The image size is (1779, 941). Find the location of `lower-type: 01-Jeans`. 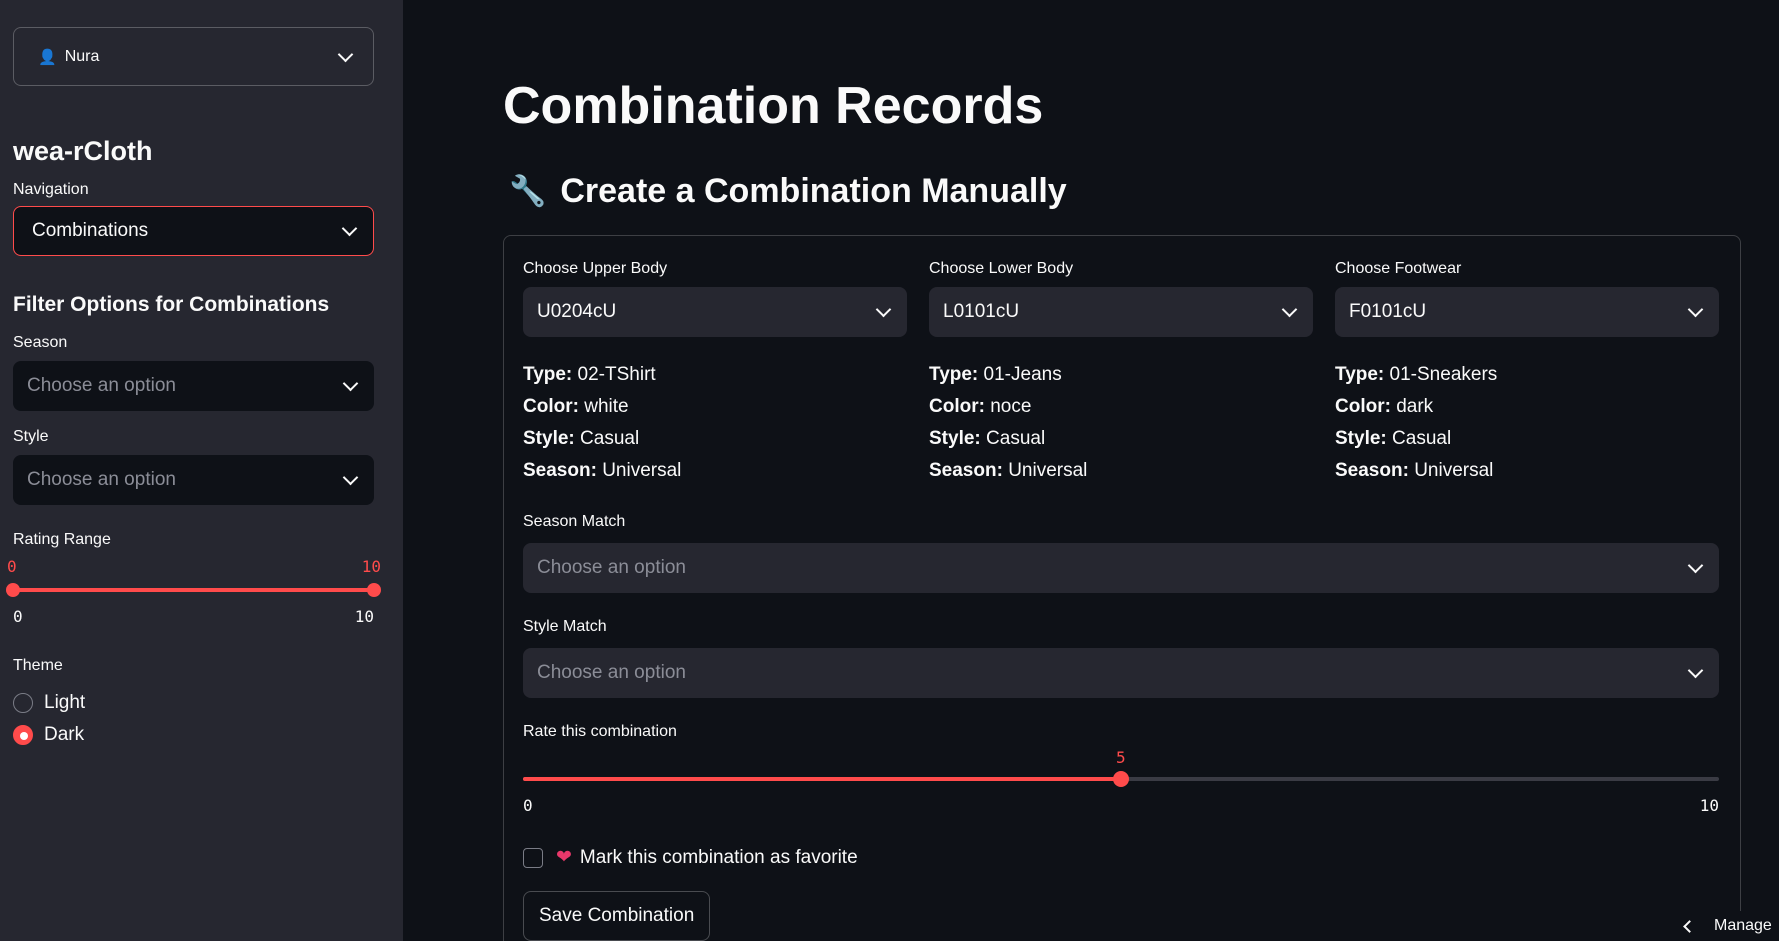

lower-type: 01-Jeans is located at coordinates (1022, 374).